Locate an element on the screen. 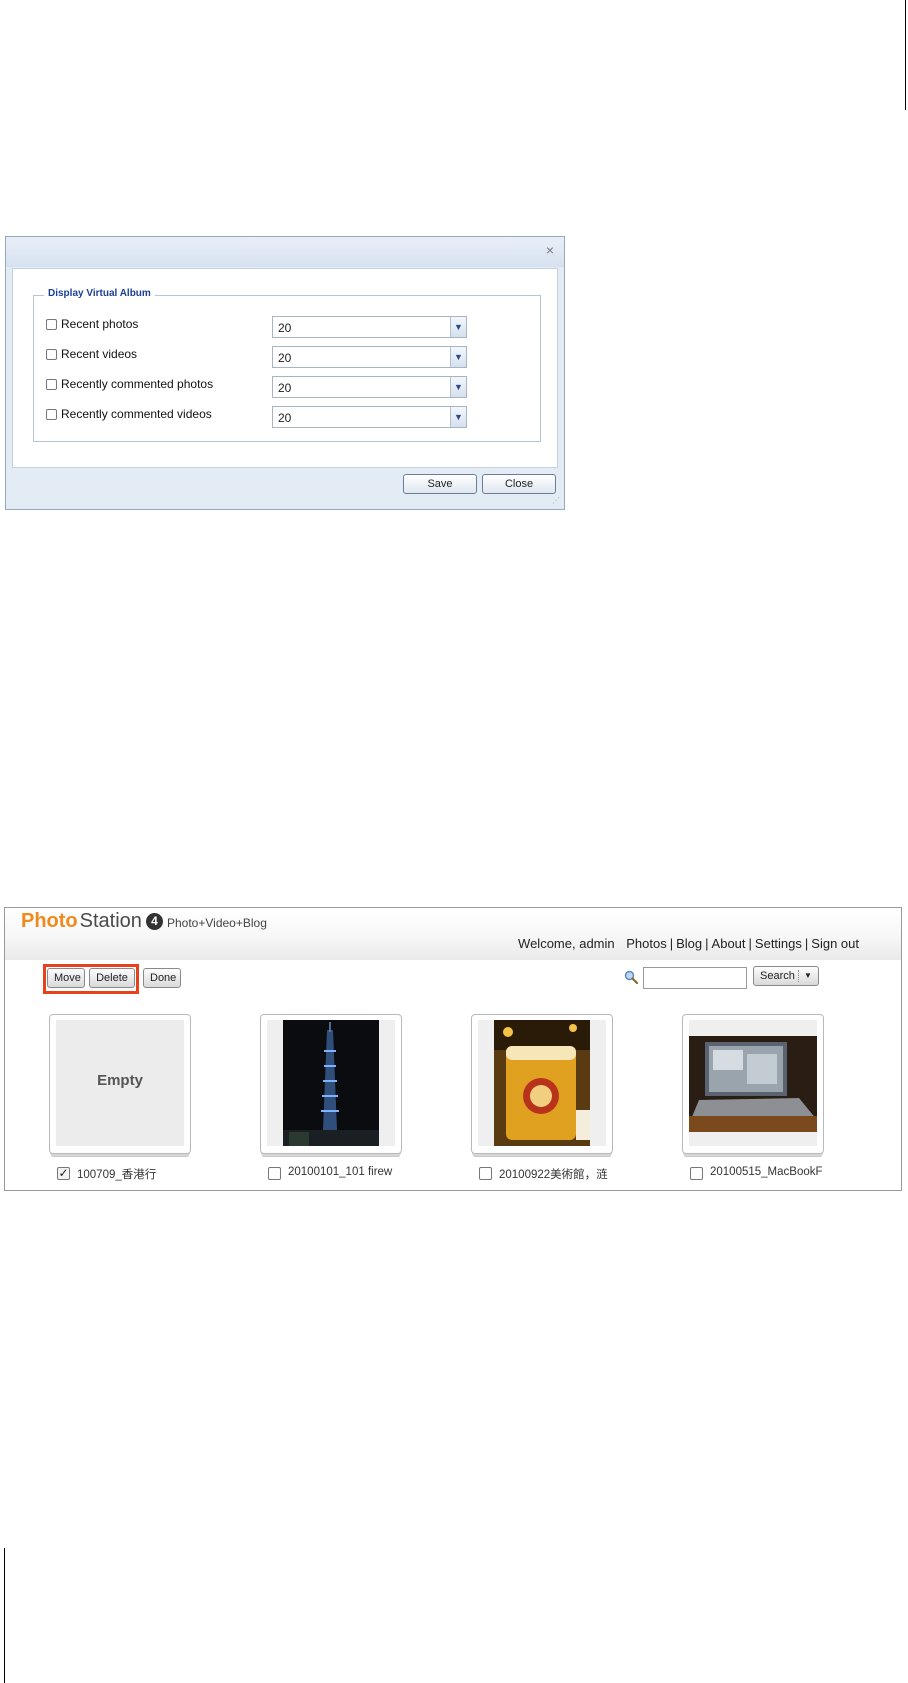 This screenshot has width=908, height=1683. version-badge: 4 is located at coordinates (154, 921).